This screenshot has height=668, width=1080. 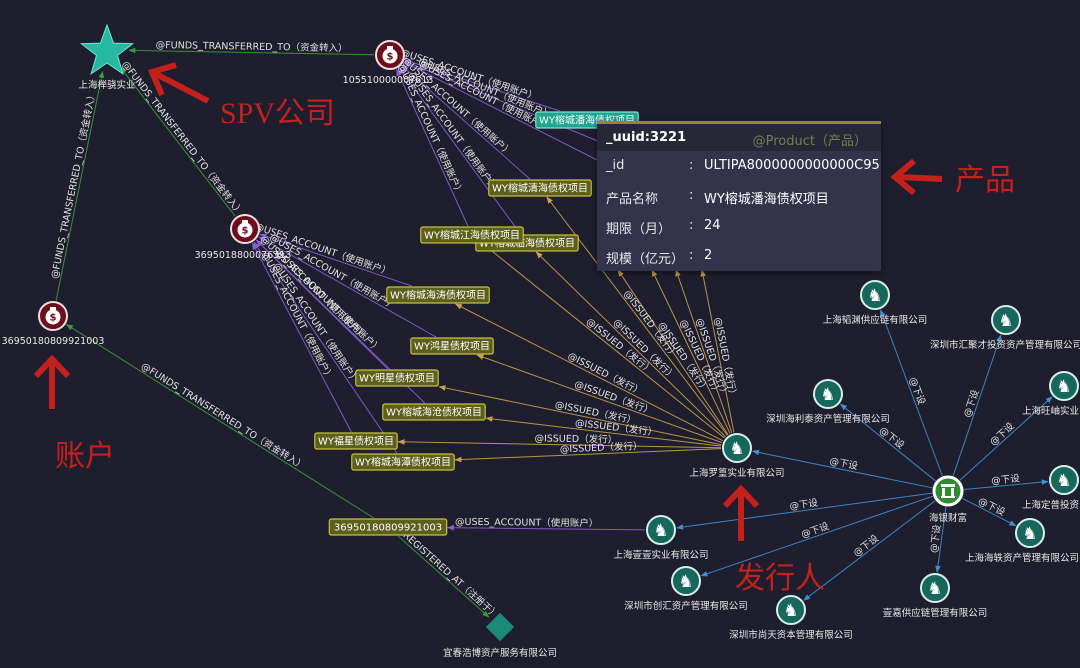 What do you see at coordinates (646, 137) in the screenshot?
I see `tooltip-uuid: _uuid:3221` at bounding box center [646, 137].